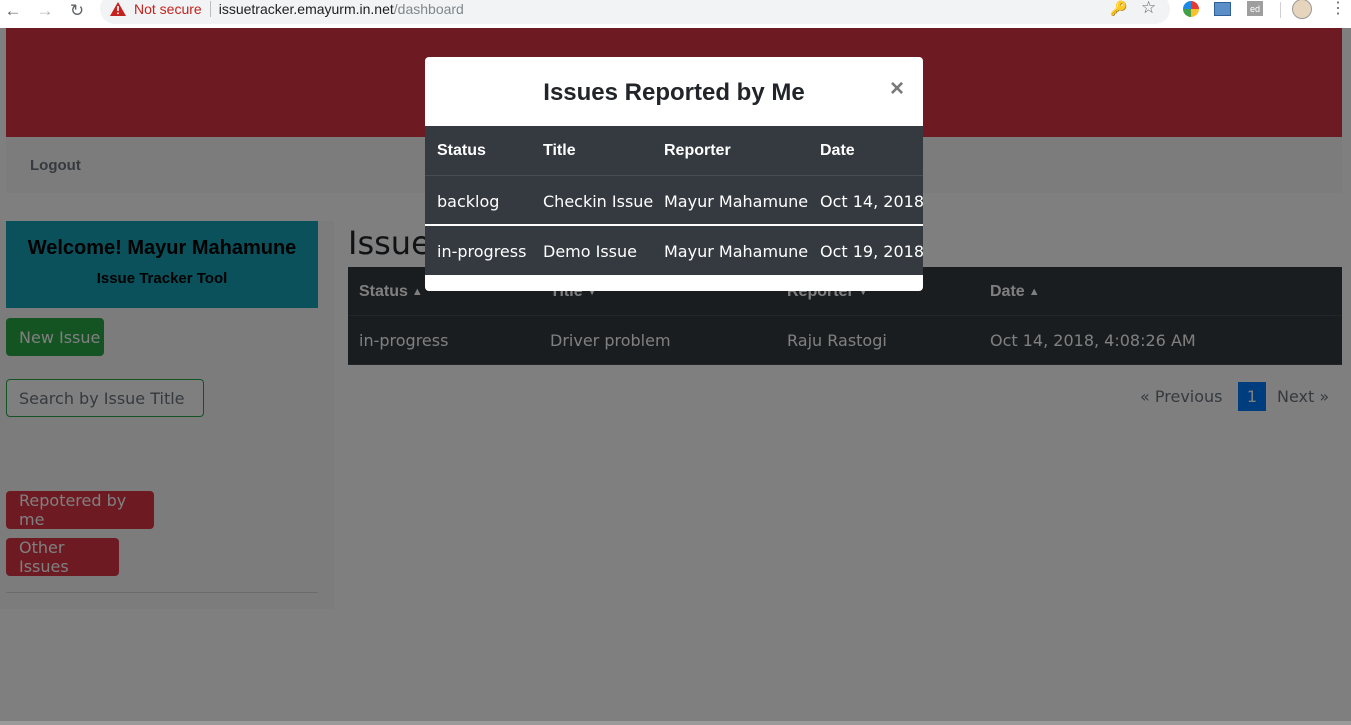  What do you see at coordinates (1191, 9) in the screenshot?
I see `extension-color-icon` at bounding box center [1191, 9].